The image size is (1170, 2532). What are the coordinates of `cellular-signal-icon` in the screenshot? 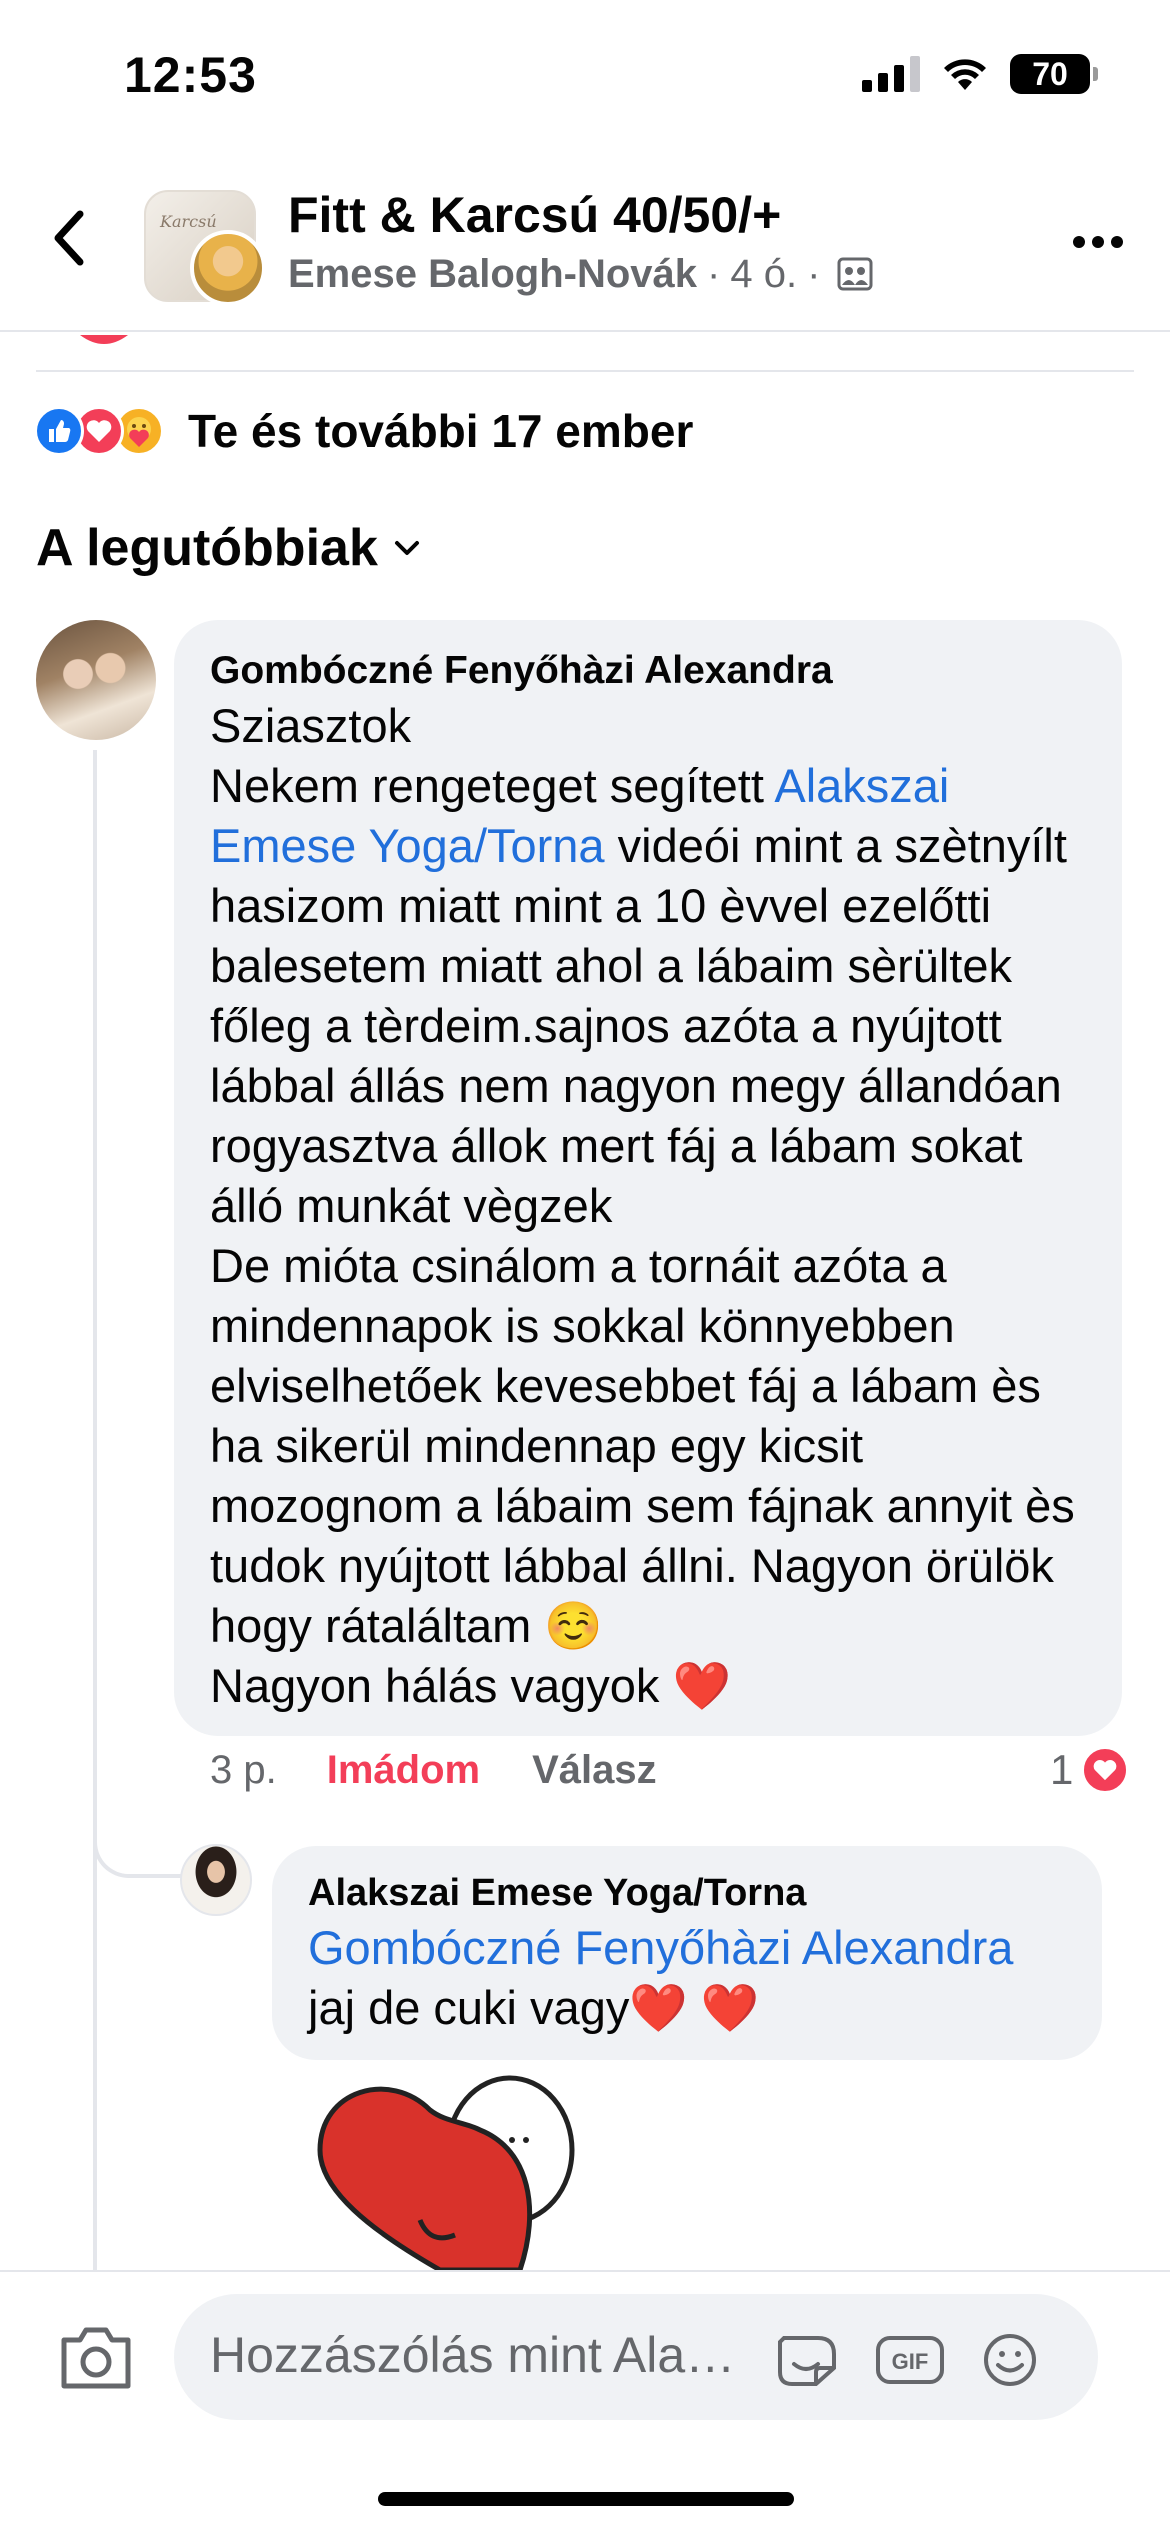 It's located at (891, 74).